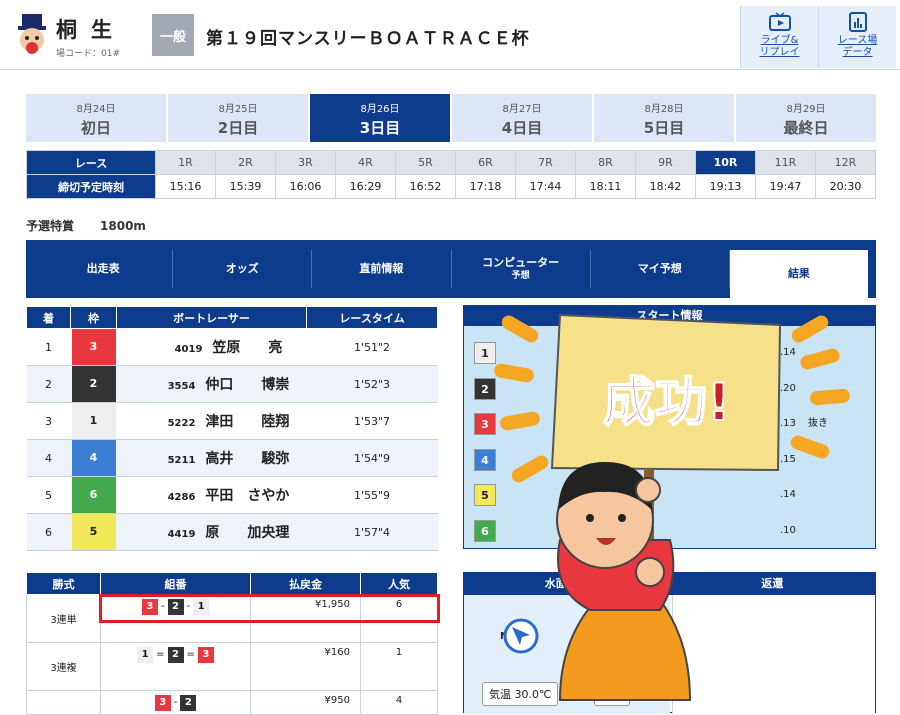 Image resolution: width=900 pixels, height=715 pixels. I want to click on racer-id: 4419, so click(181, 534).